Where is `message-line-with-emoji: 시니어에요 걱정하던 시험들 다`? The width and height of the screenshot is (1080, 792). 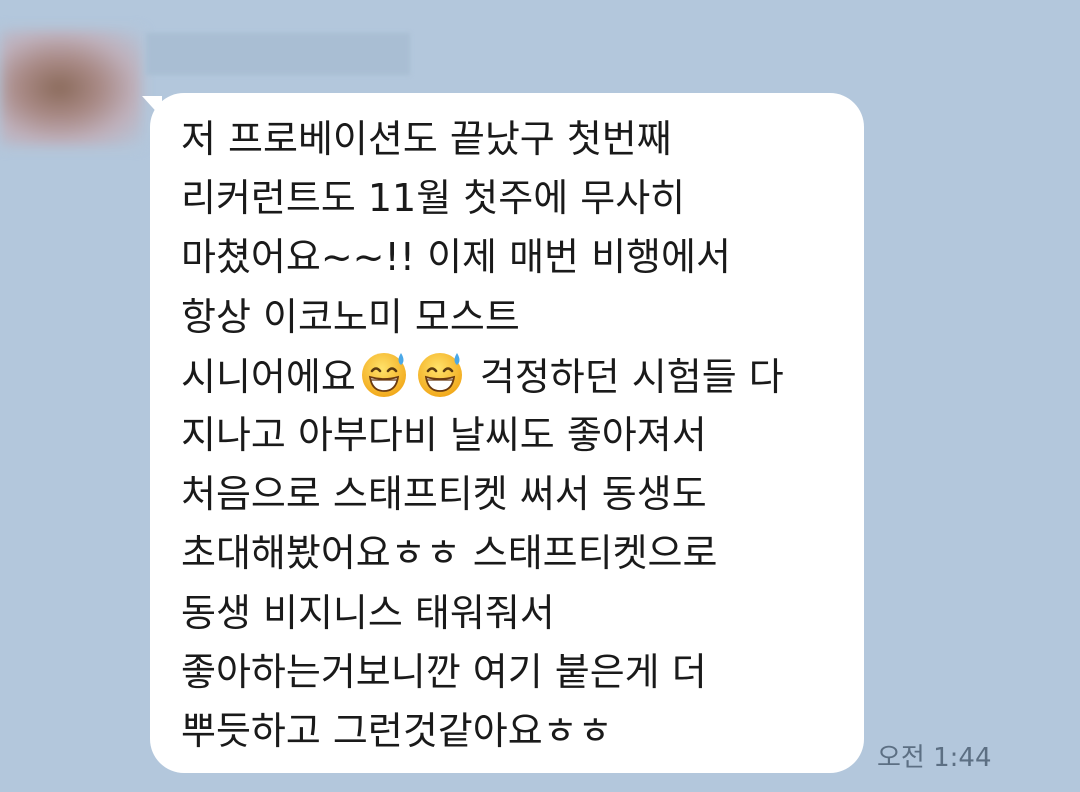 message-line-with-emoji: 시니어에요 걱정하던 시험들 다 is located at coordinates (512, 376).